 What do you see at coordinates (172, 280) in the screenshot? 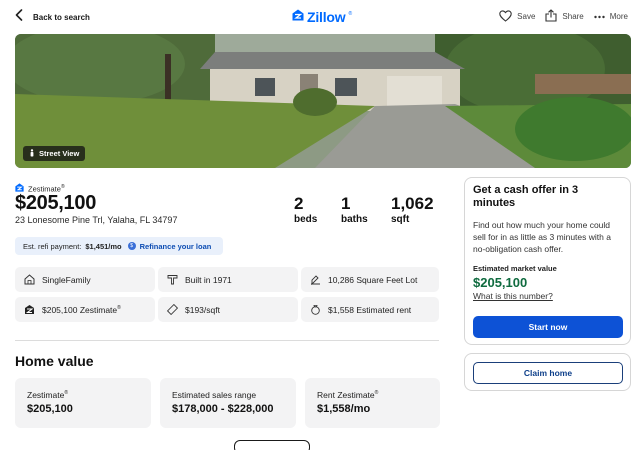
I see `hammer-icon` at bounding box center [172, 280].